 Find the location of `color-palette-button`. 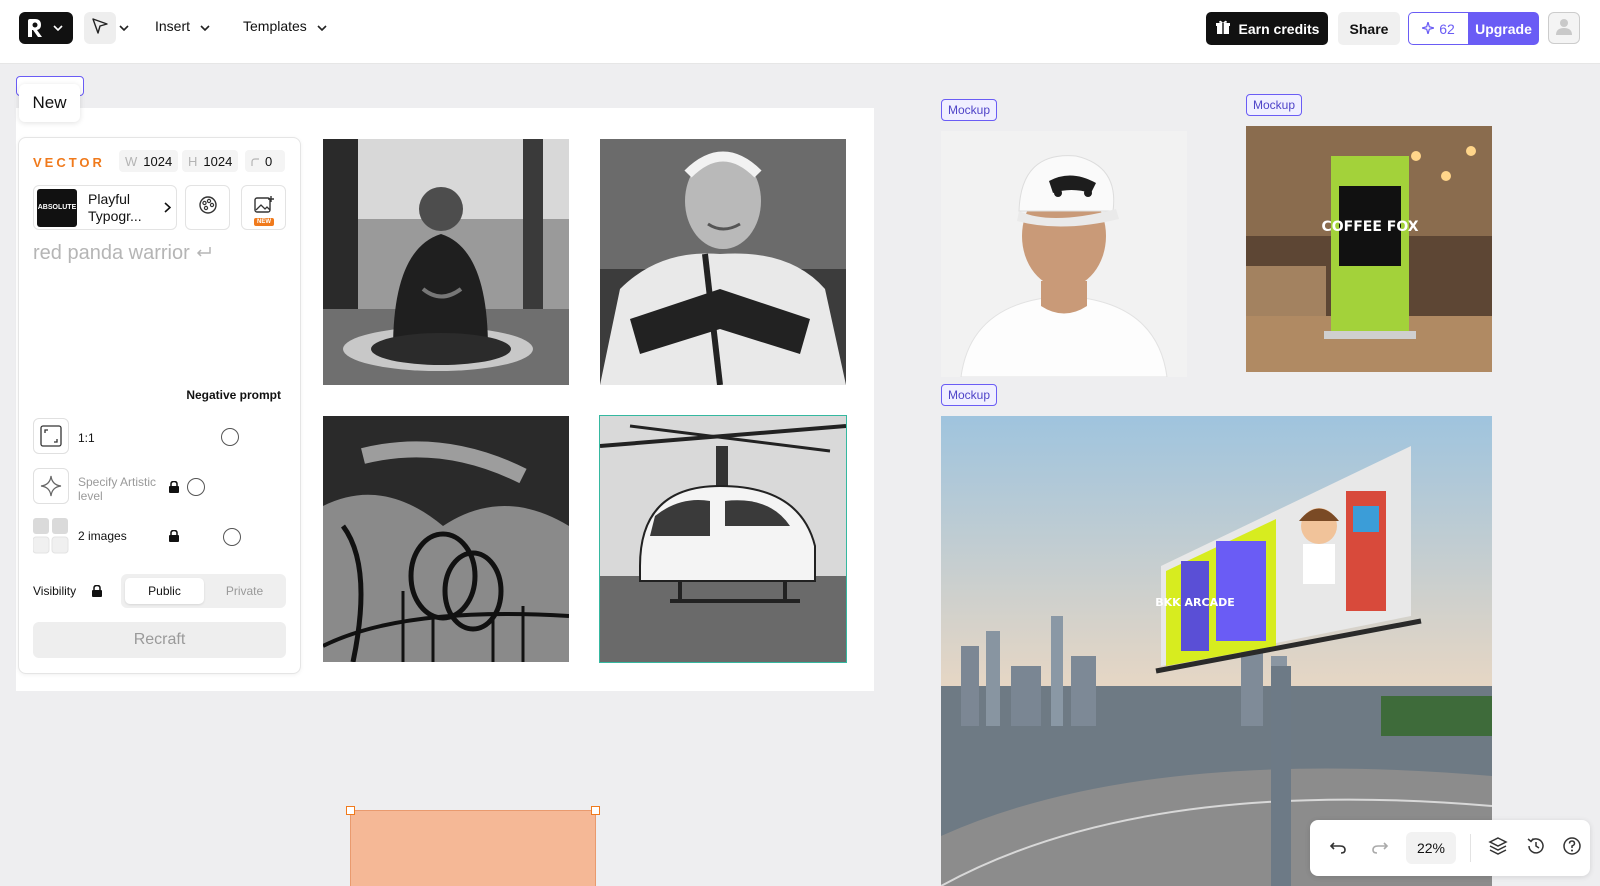

color-palette-button is located at coordinates (207, 207).